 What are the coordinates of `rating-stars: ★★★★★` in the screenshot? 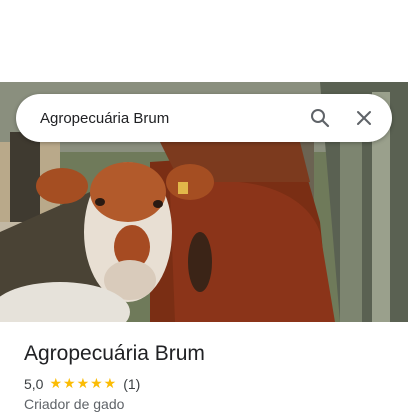 It's located at (83, 383).